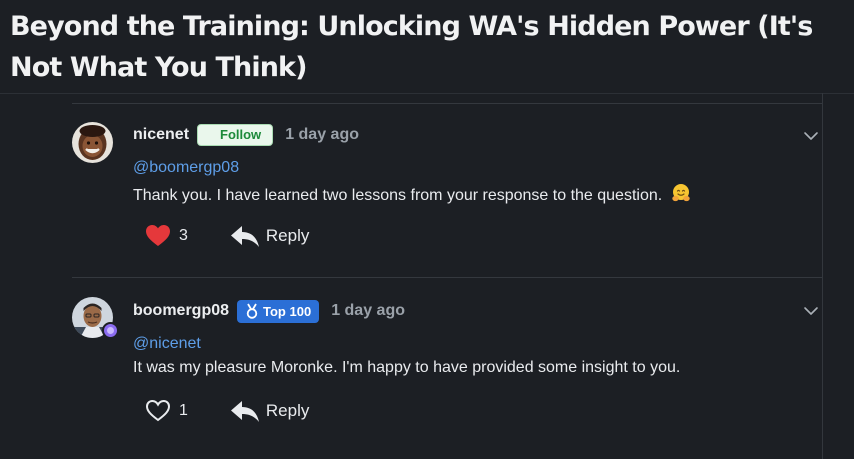 This screenshot has width=854, height=459. What do you see at coordinates (252, 311) in the screenshot?
I see `medal-icon` at bounding box center [252, 311].